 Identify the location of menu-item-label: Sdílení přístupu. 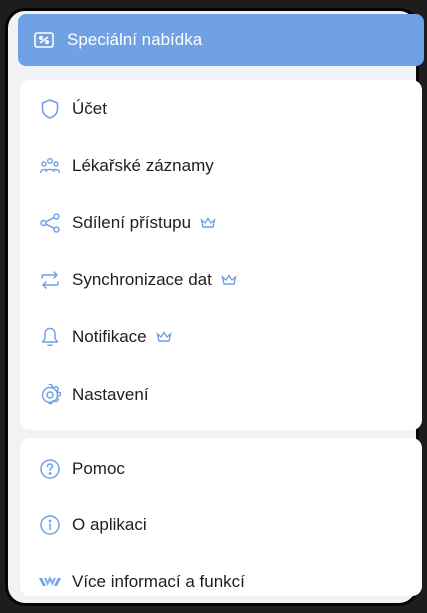
(144, 223).